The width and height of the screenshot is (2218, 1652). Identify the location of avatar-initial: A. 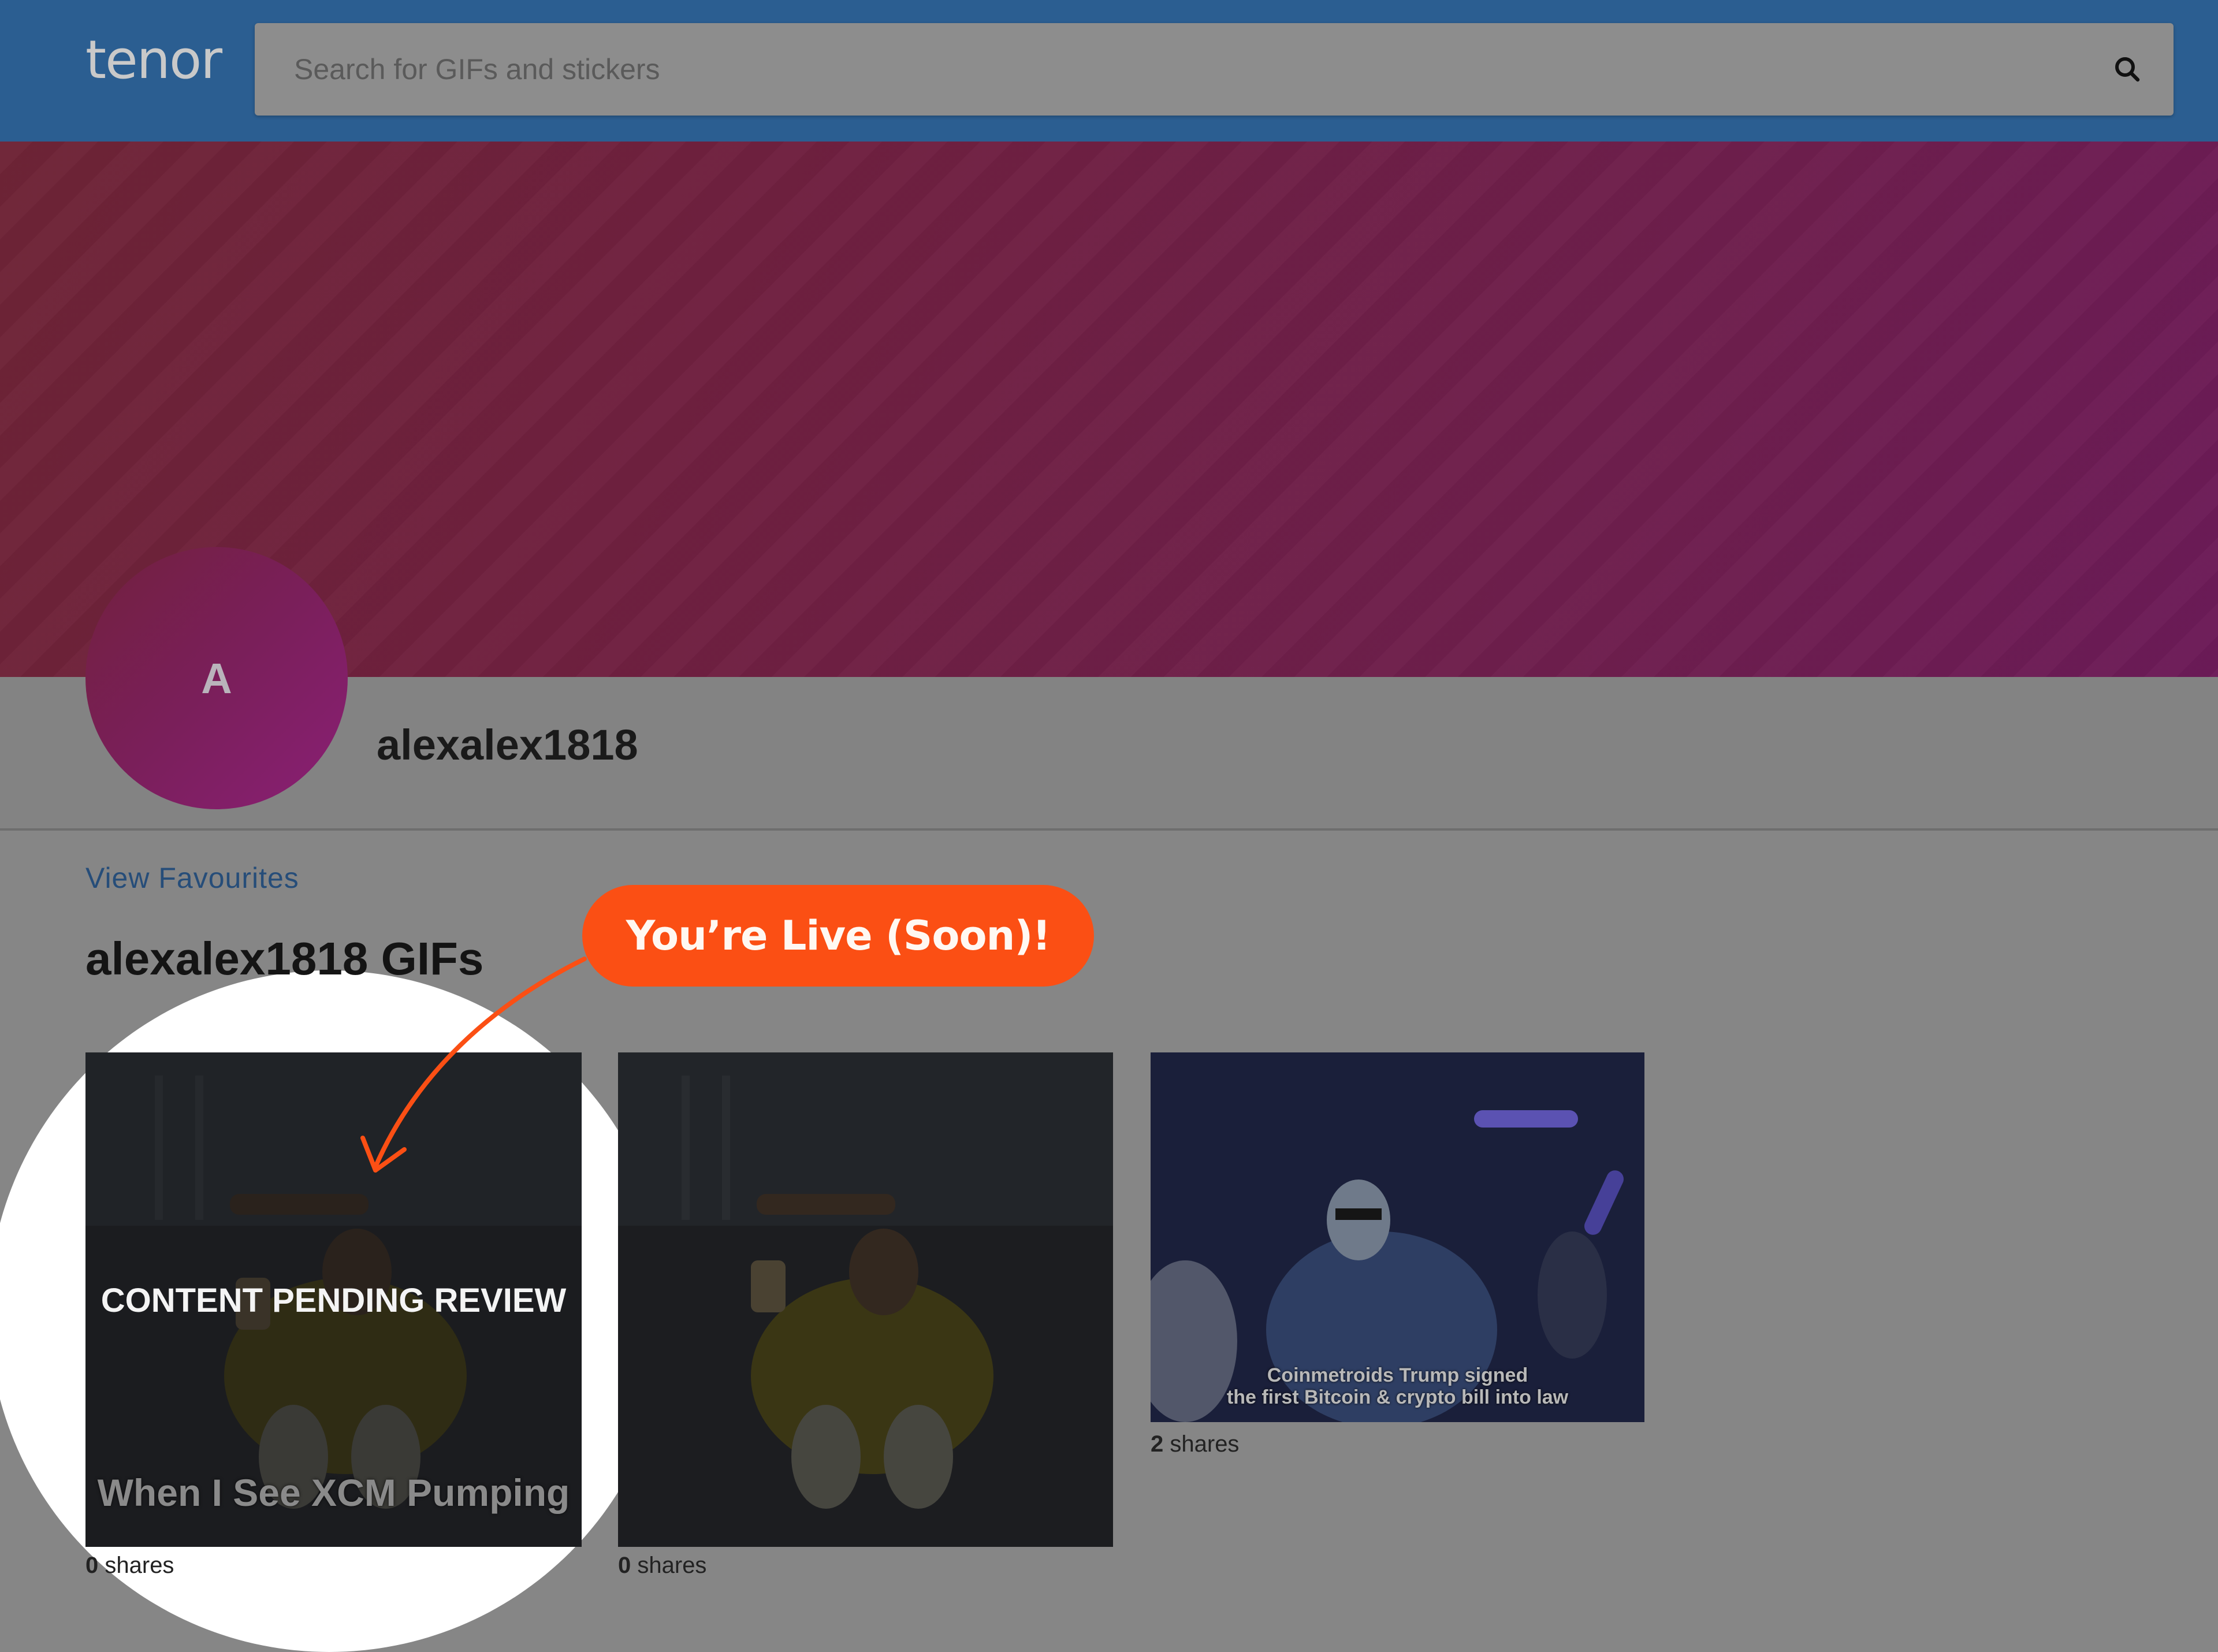
(216, 678).